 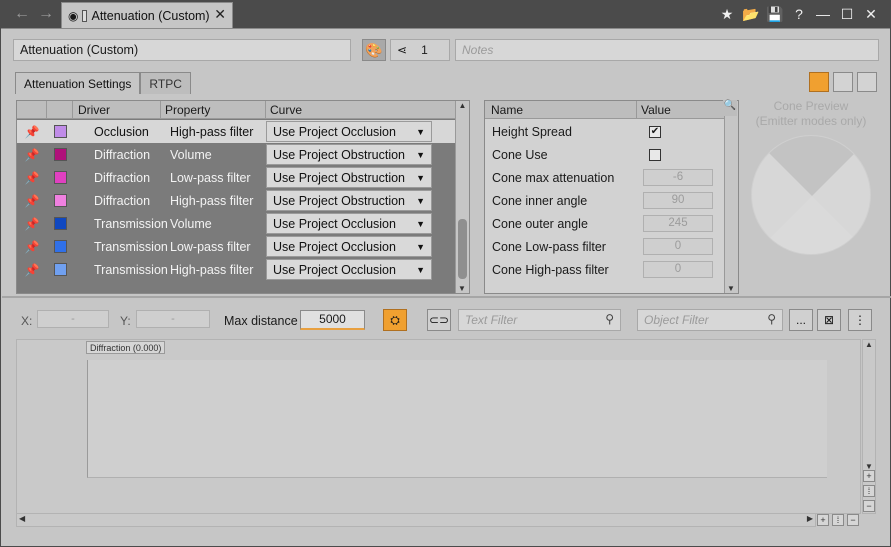 What do you see at coordinates (678, 177) in the screenshot?
I see `property-number-input: -6` at bounding box center [678, 177].